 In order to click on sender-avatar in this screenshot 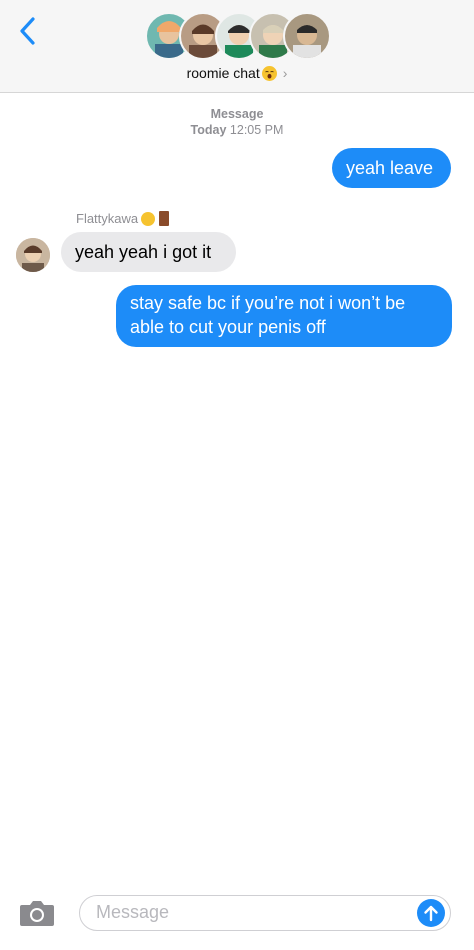, I will do `click(33, 255)`.